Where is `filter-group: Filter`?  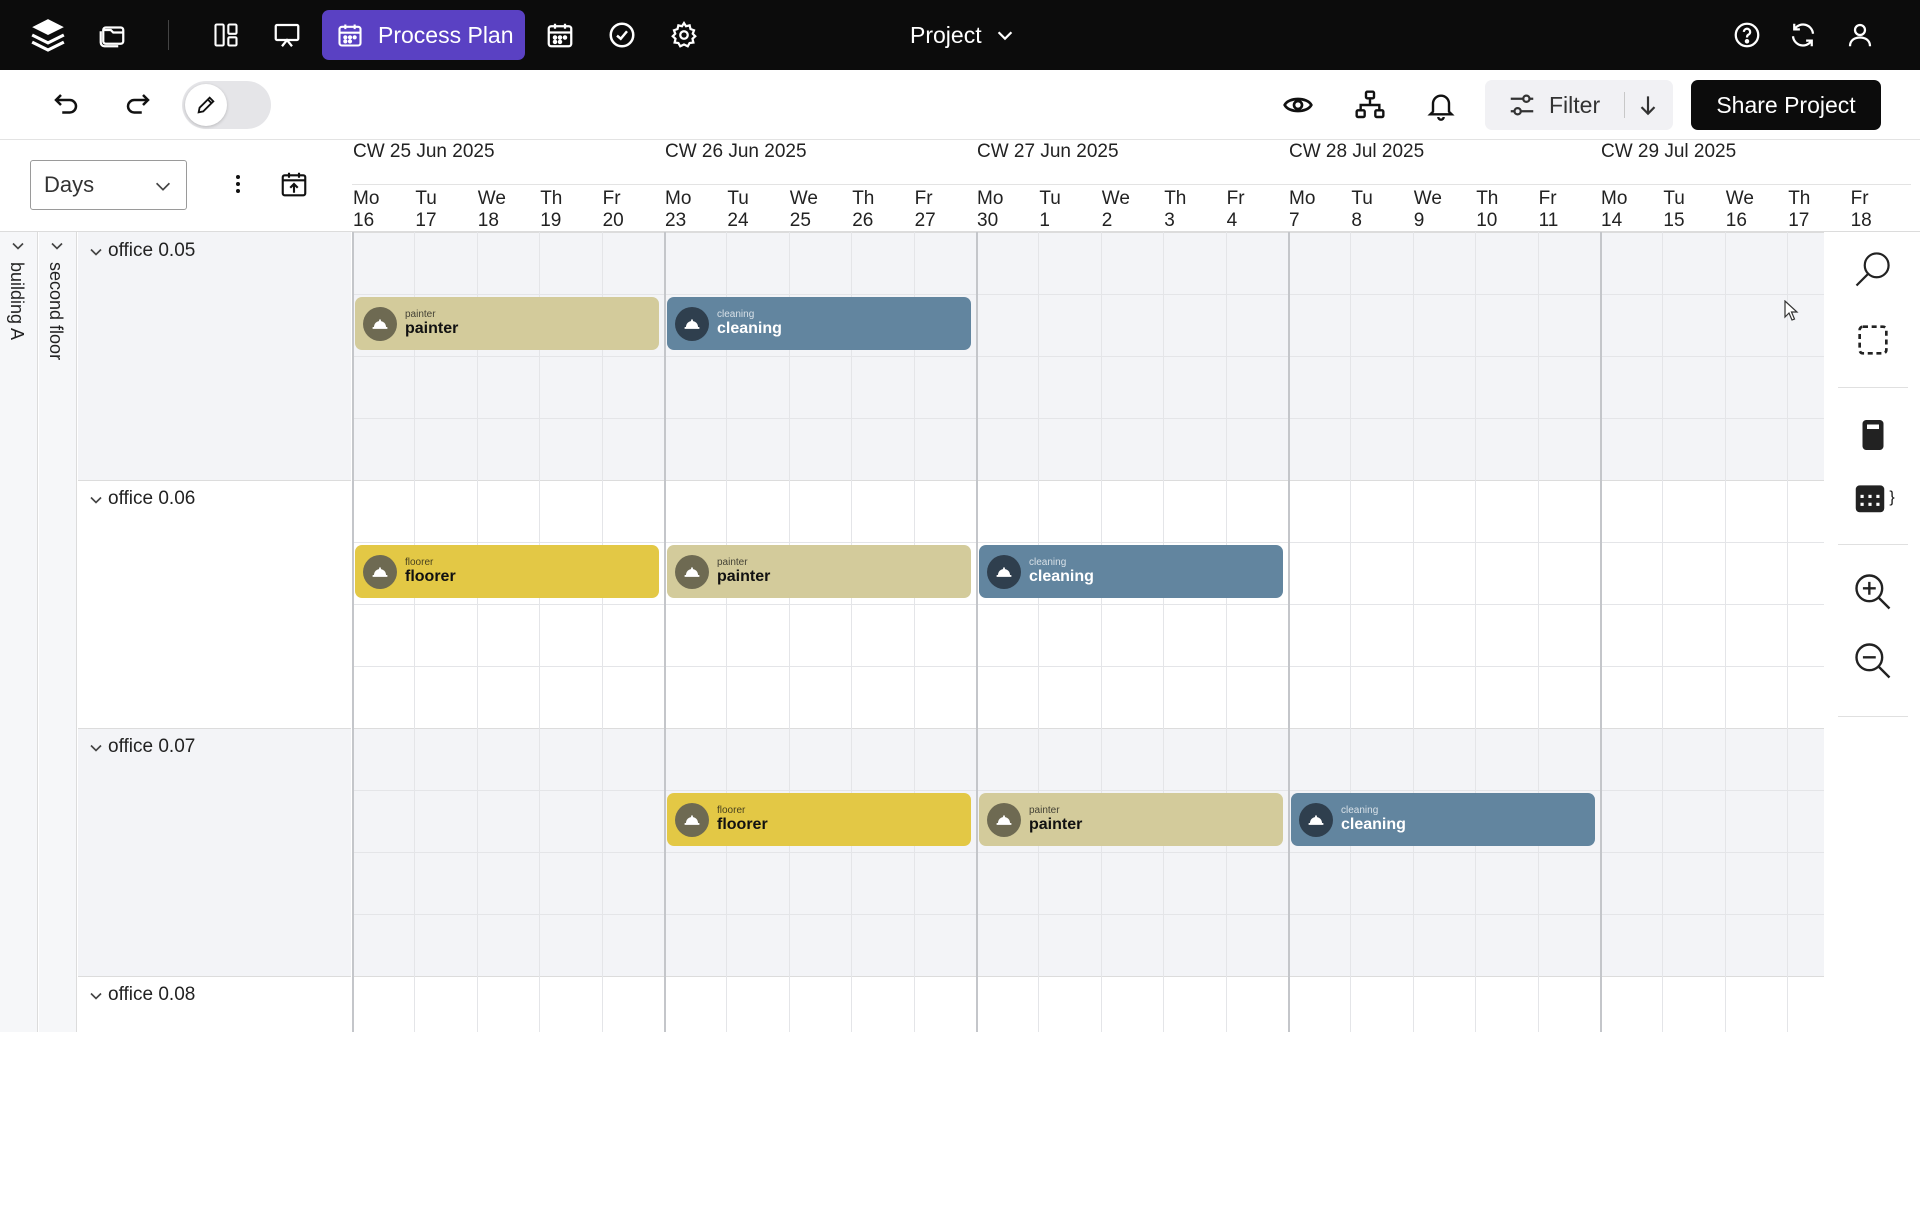 filter-group: Filter is located at coordinates (1579, 105).